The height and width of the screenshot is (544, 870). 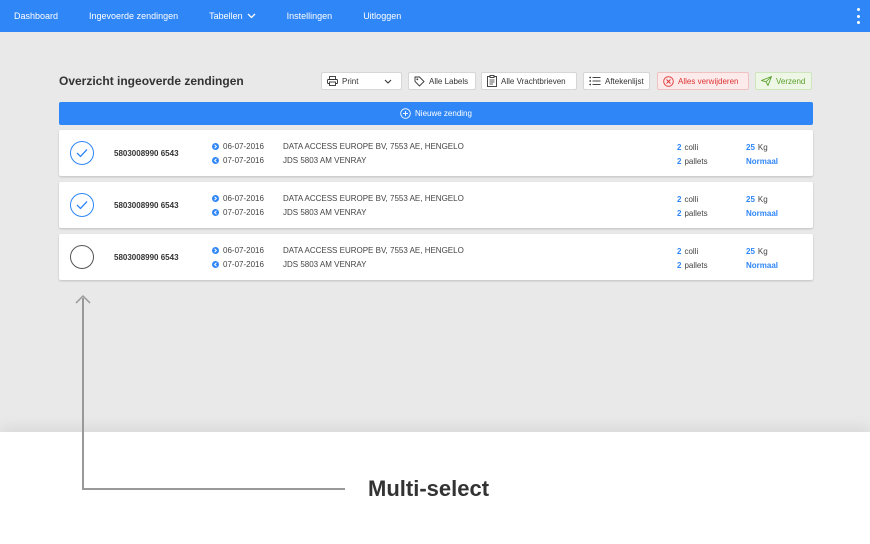 I want to click on nav-tabellen-label: Tabellen, so click(x=226, y=16).